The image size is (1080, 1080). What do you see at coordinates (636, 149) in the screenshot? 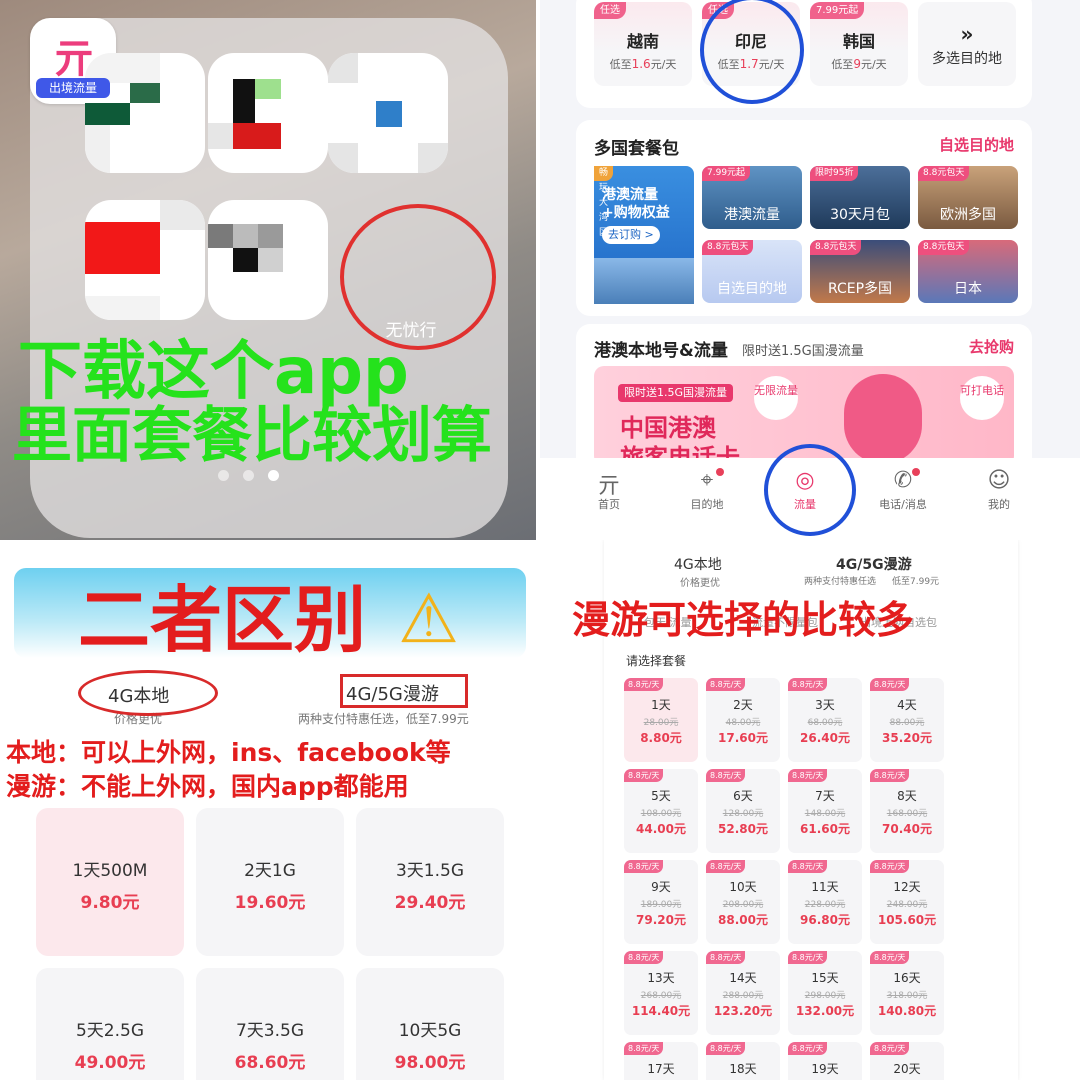
I see `section-title: 多国套餐包` at bounding box center [636, 149].